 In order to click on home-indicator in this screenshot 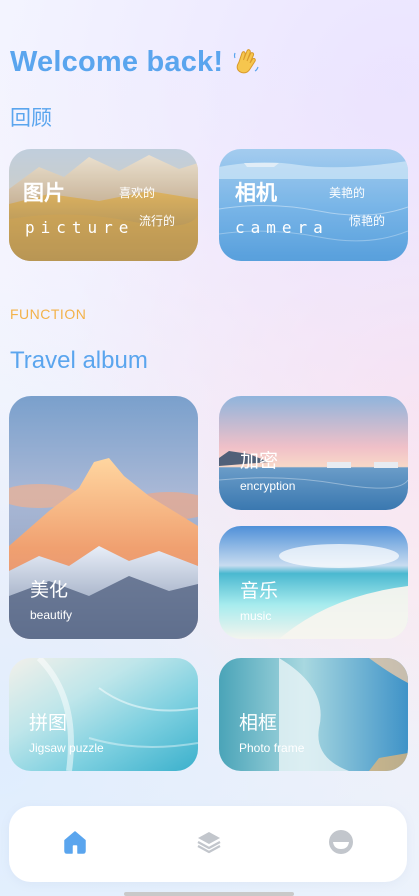, I will do `click(209, 894)`.